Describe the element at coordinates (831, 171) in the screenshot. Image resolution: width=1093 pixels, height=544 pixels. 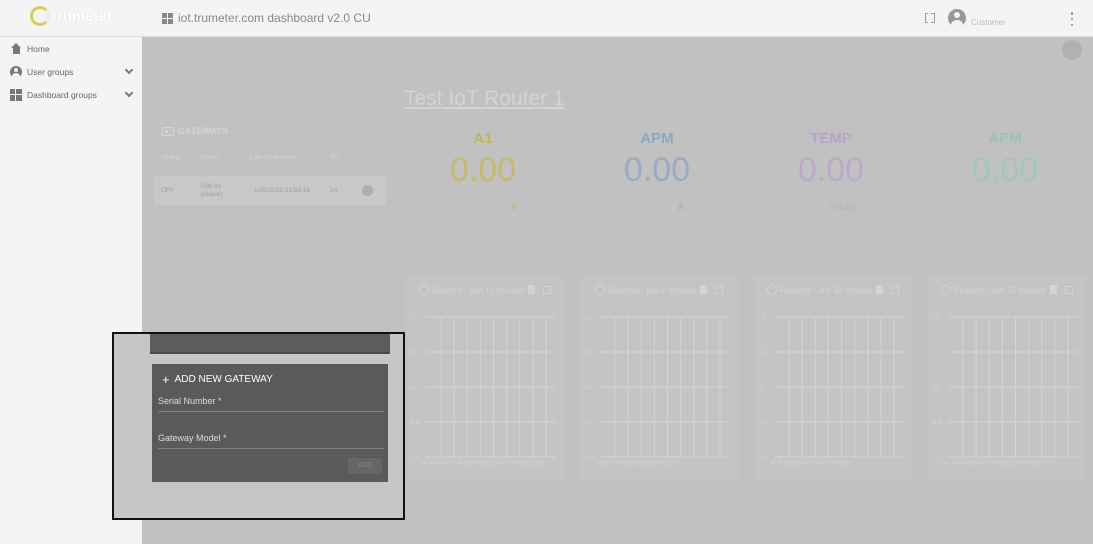
I see `value-card-temp: TEMP 0.00 Celcius` at that location.